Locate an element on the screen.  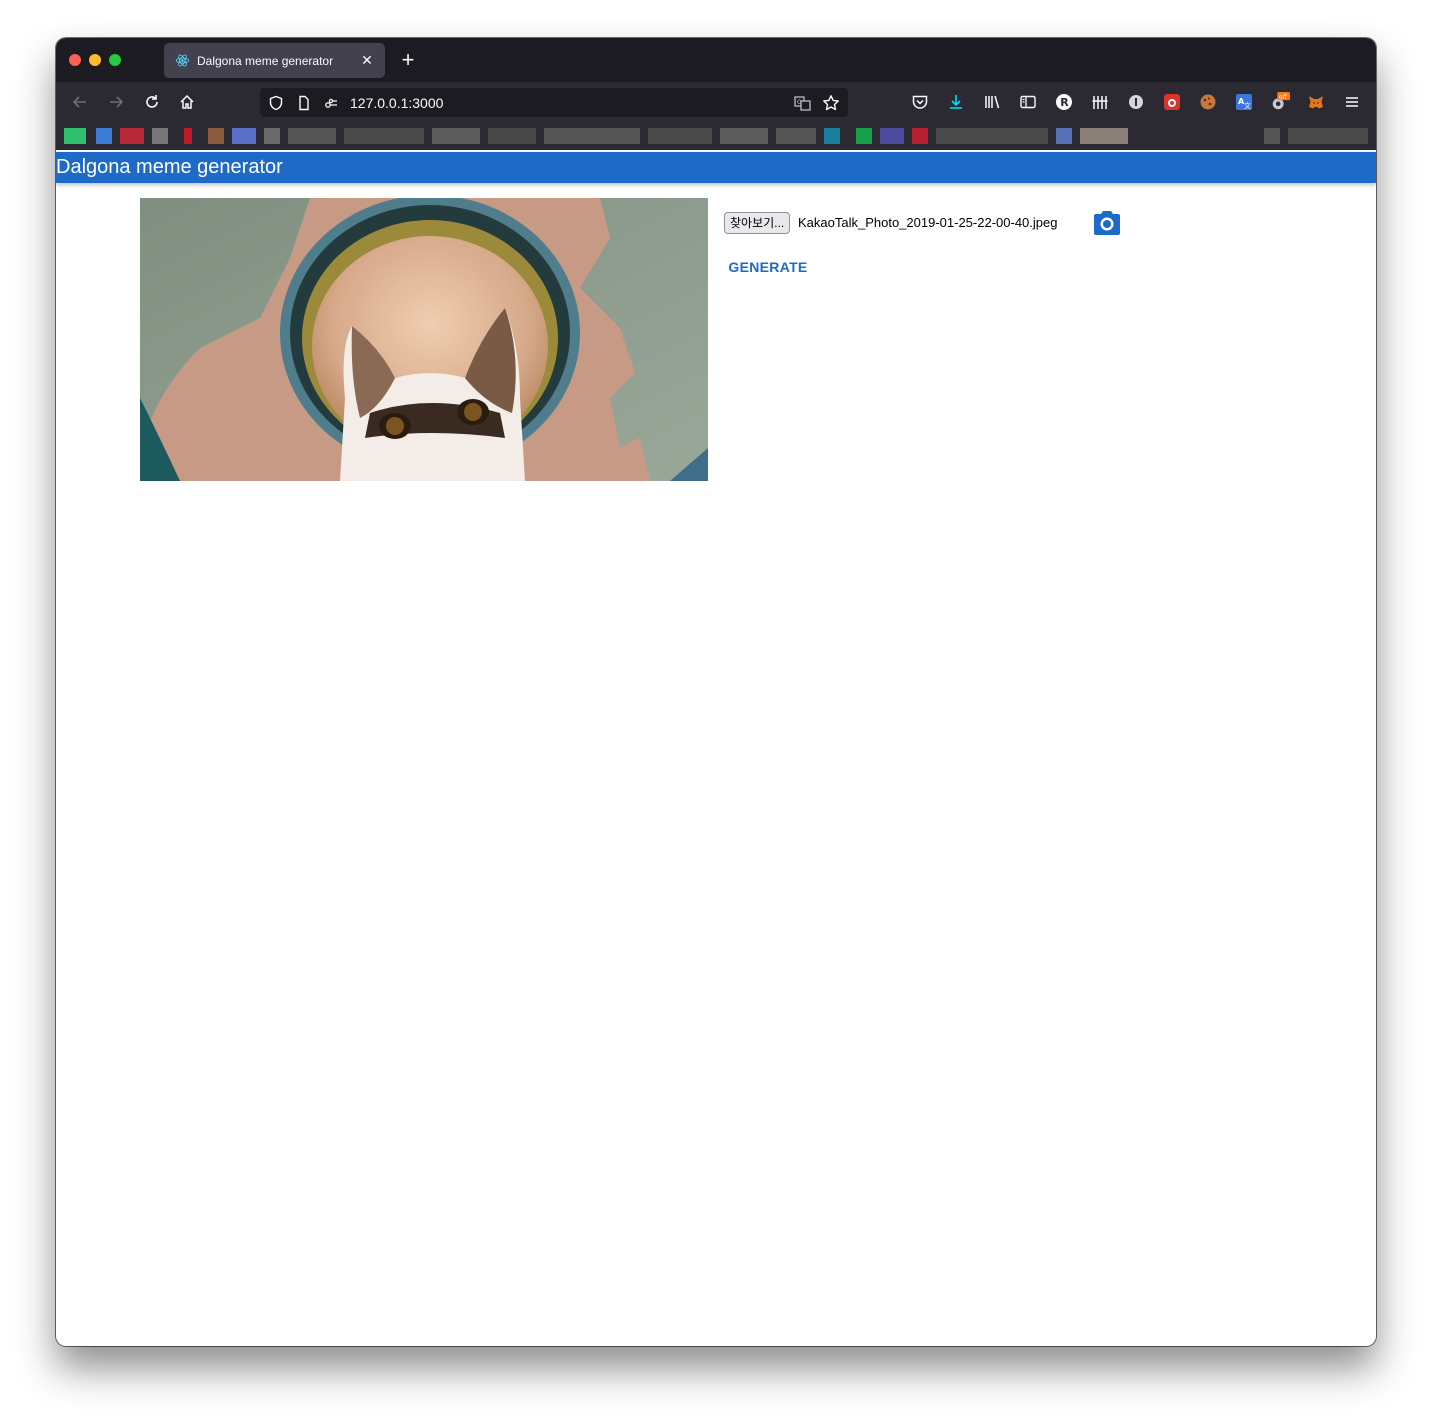
menu-icon is located at coordinates (1352, 102).